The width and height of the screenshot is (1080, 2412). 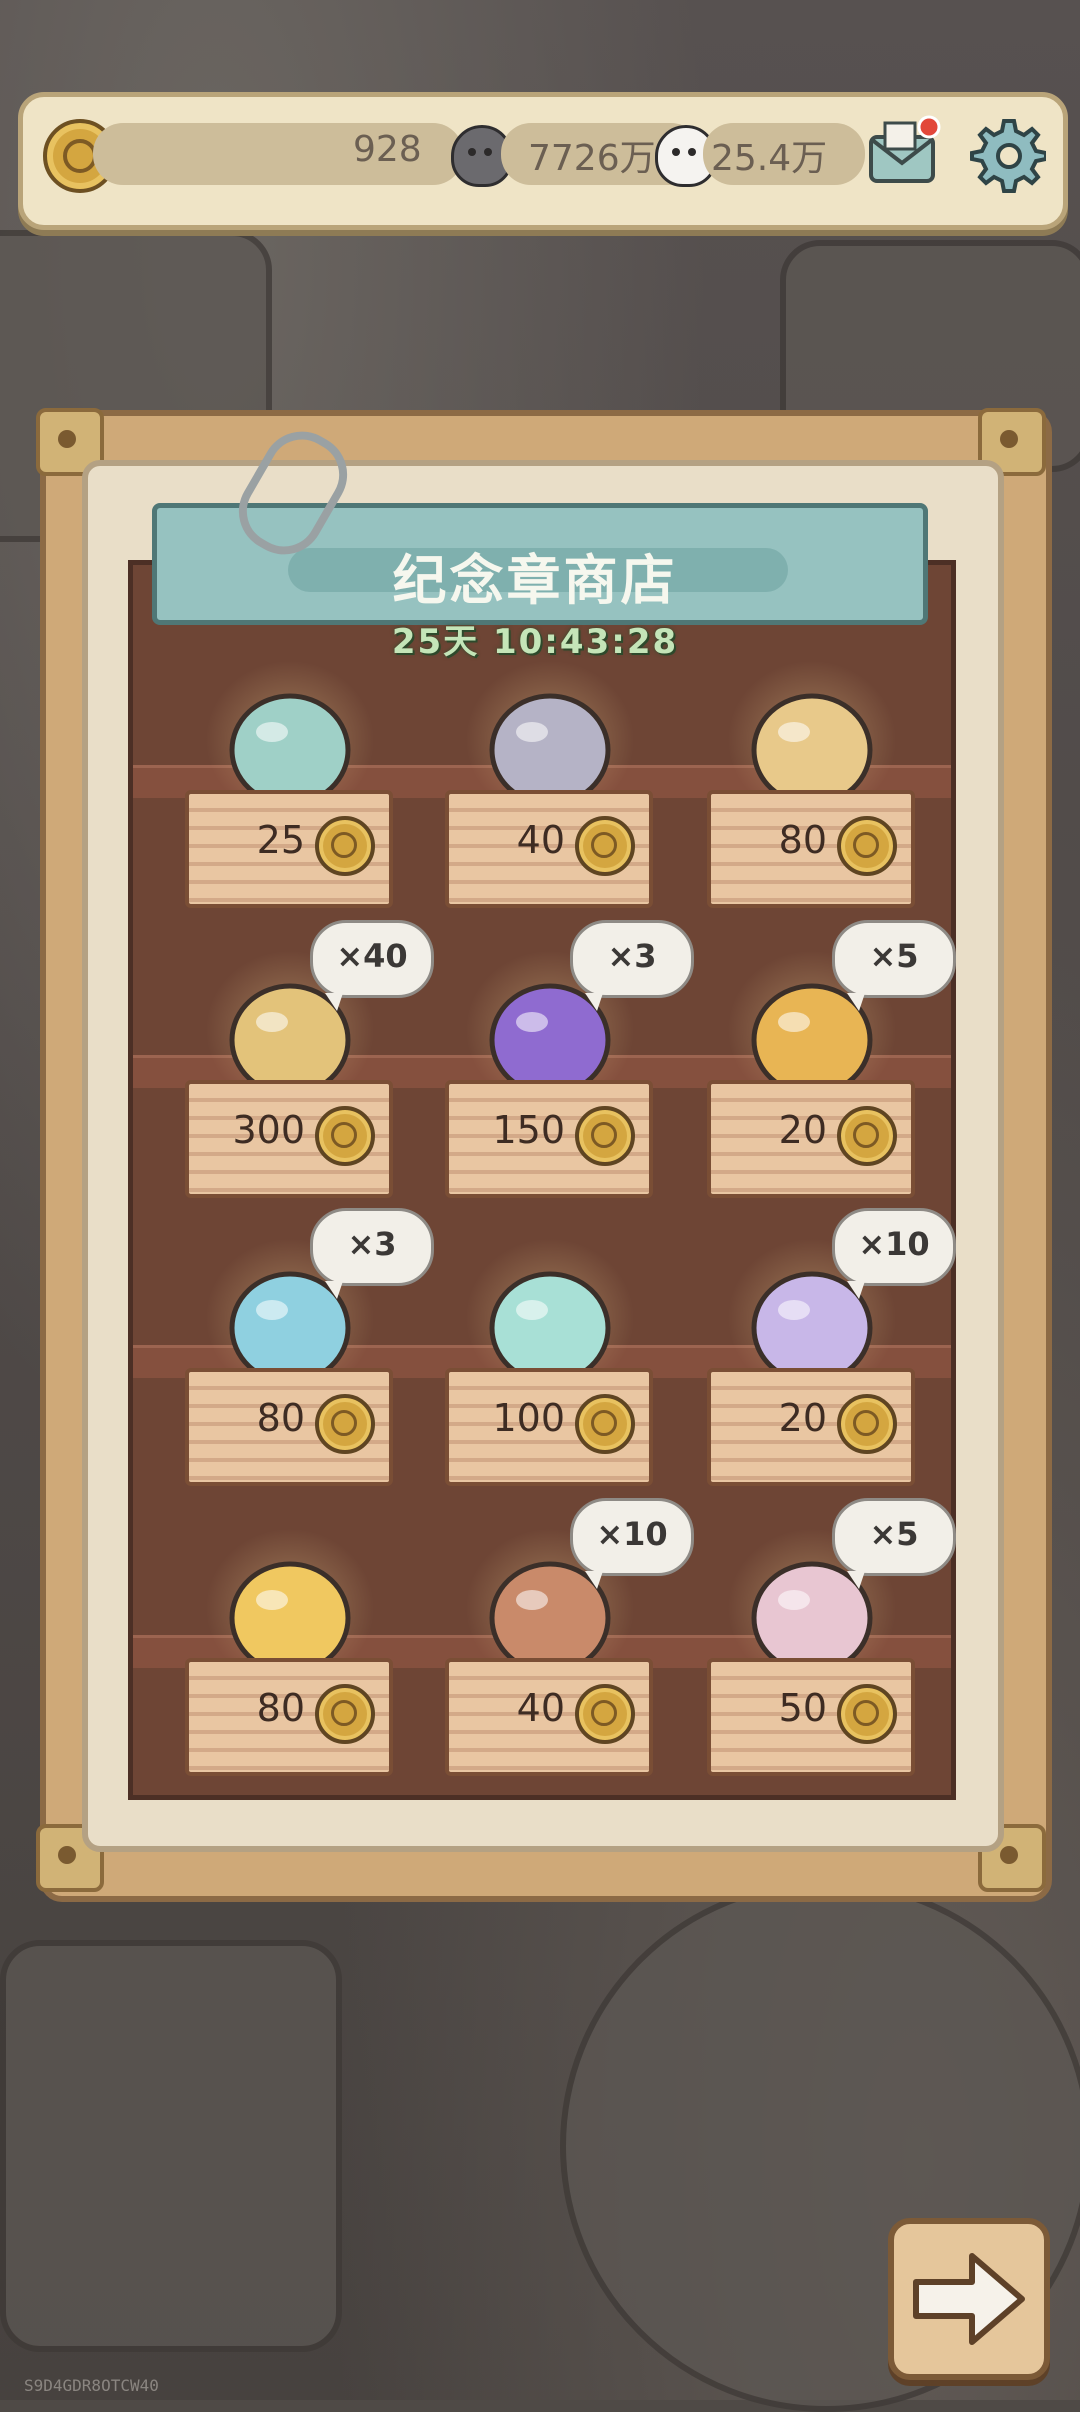 What do you see at coordinates (290, 1643) in the screenshot?
I see `shop-item-golden-pearl: 80` at bounding box center [290, 1643].